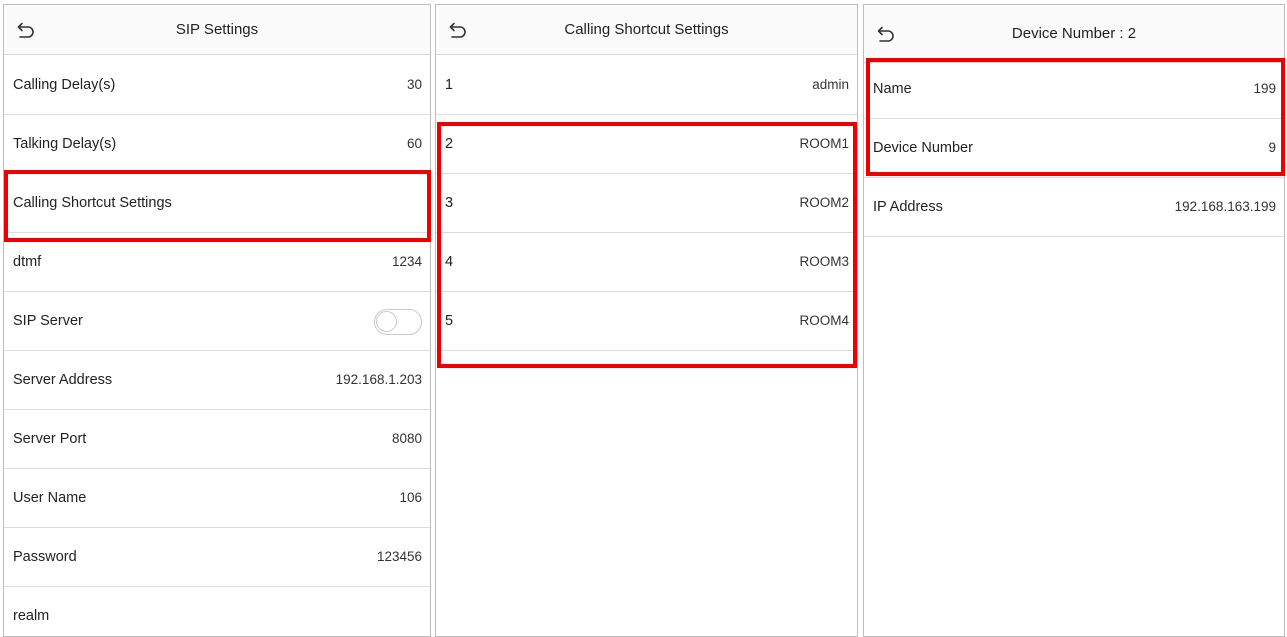 This screenshot has height=637, width=1287. Describe the element at coordinates (449, 321) in the screenshot. I see `row-label: 5` at that location.